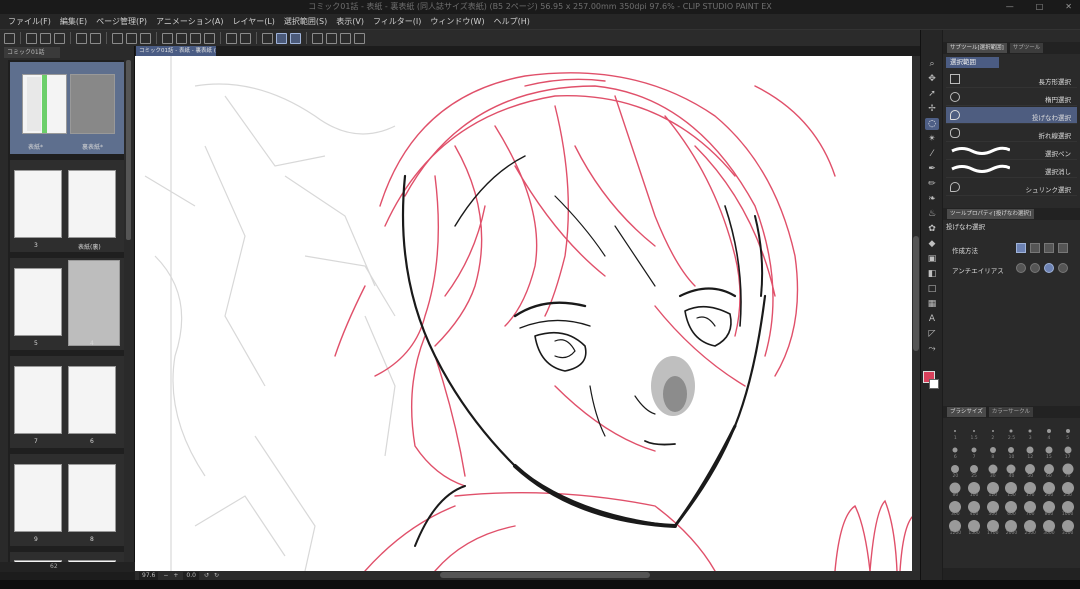 The height and width of the screenshot is (589, 1080). What do you see at coordinates (932, 259) in the screenshot?
I see `fill-icon: ▣` at bounding box center [932, 259].